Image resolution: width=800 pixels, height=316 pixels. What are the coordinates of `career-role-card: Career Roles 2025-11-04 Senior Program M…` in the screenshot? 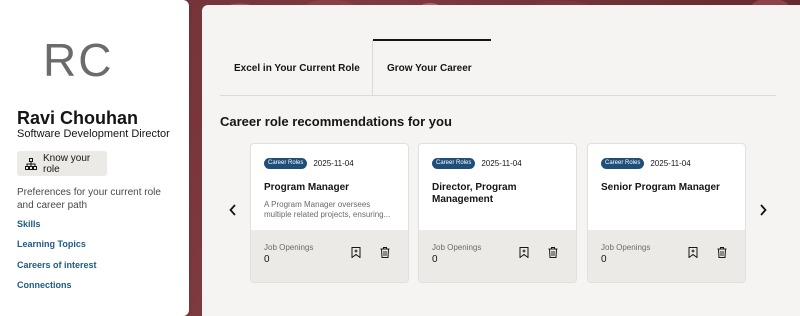 It's located at (666, 213).